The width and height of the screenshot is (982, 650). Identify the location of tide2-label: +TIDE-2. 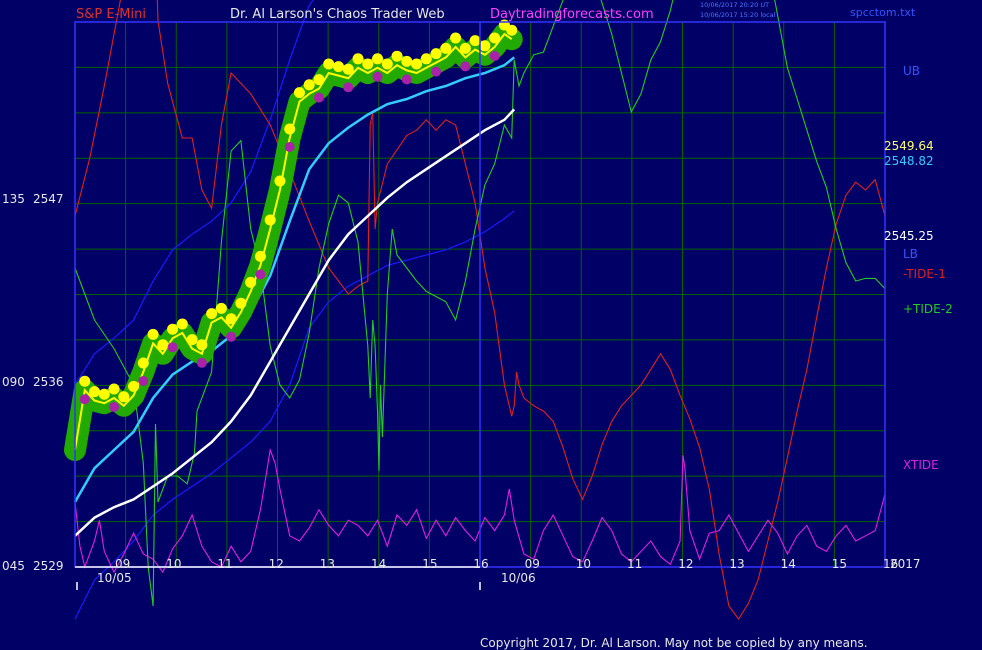
(928, 309).